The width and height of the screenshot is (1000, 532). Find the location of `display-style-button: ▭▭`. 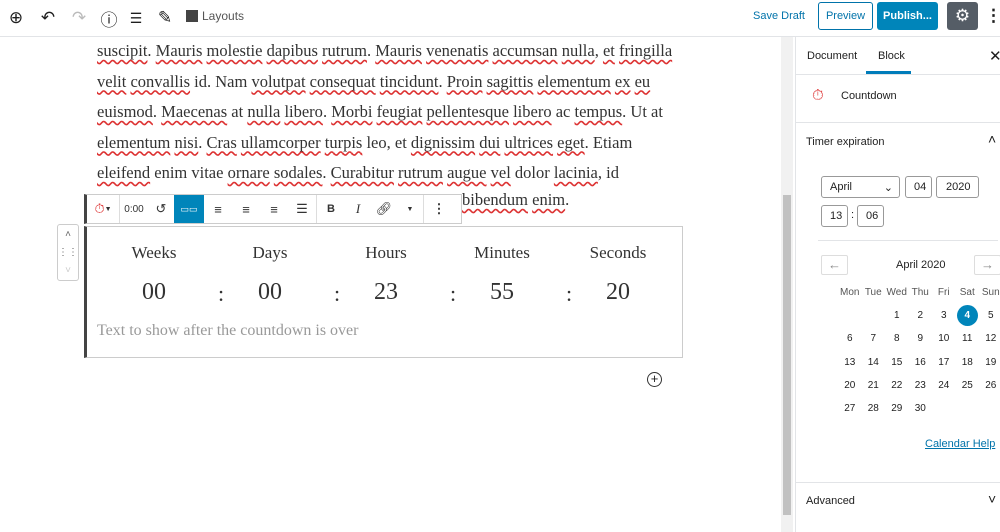

display-style-button: ▭▭ is located at coordinates (189, 209).